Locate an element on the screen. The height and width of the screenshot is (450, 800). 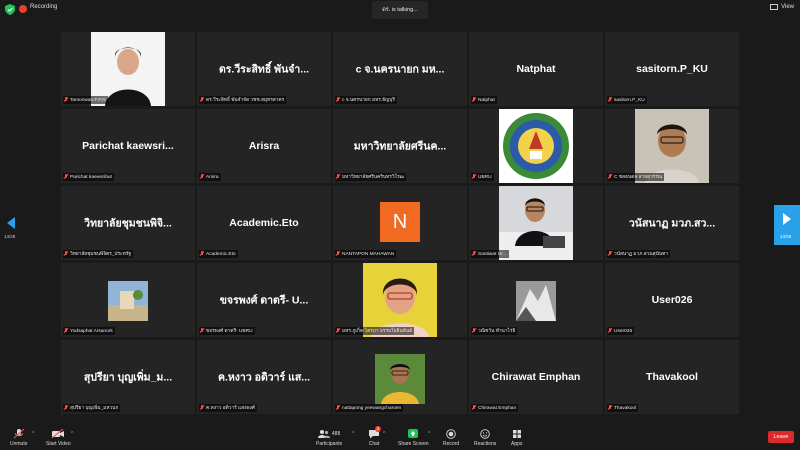
participant-tile: UBRU is located at coordinates (536, 146).